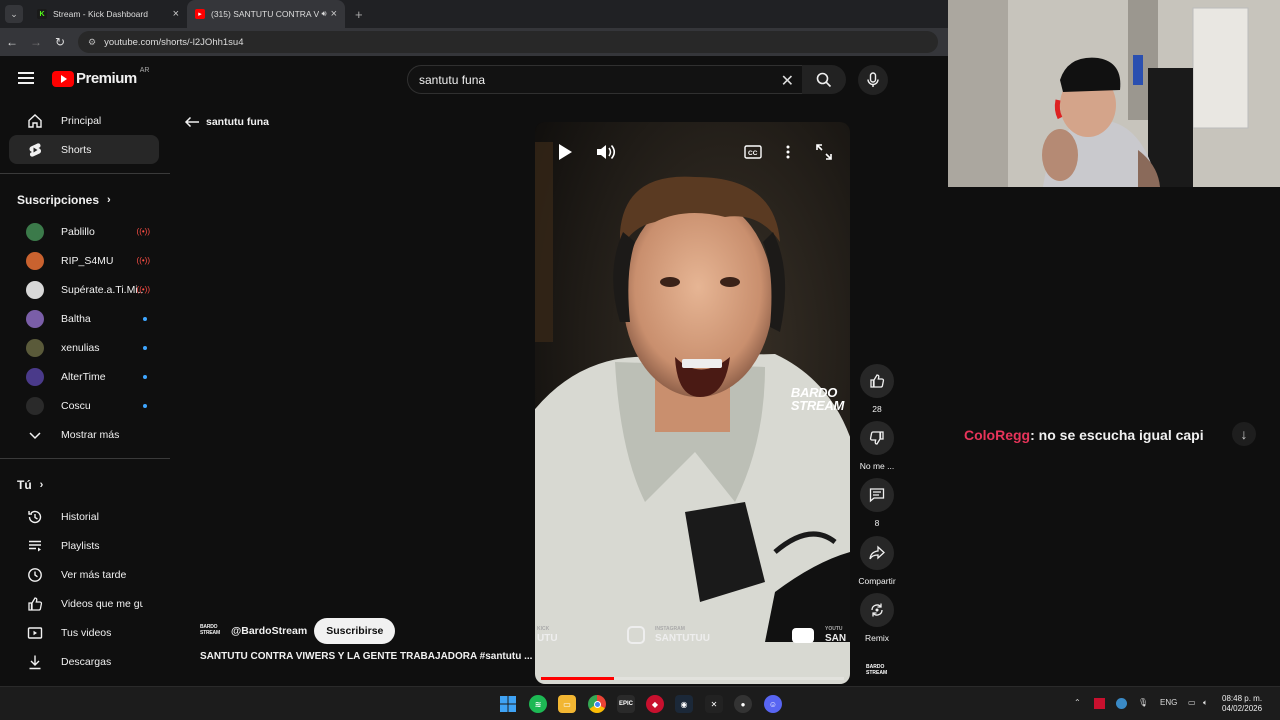 This screenshot has width=1280, height=720. I want to click on steam-icon: ◉, so click(684, 704).